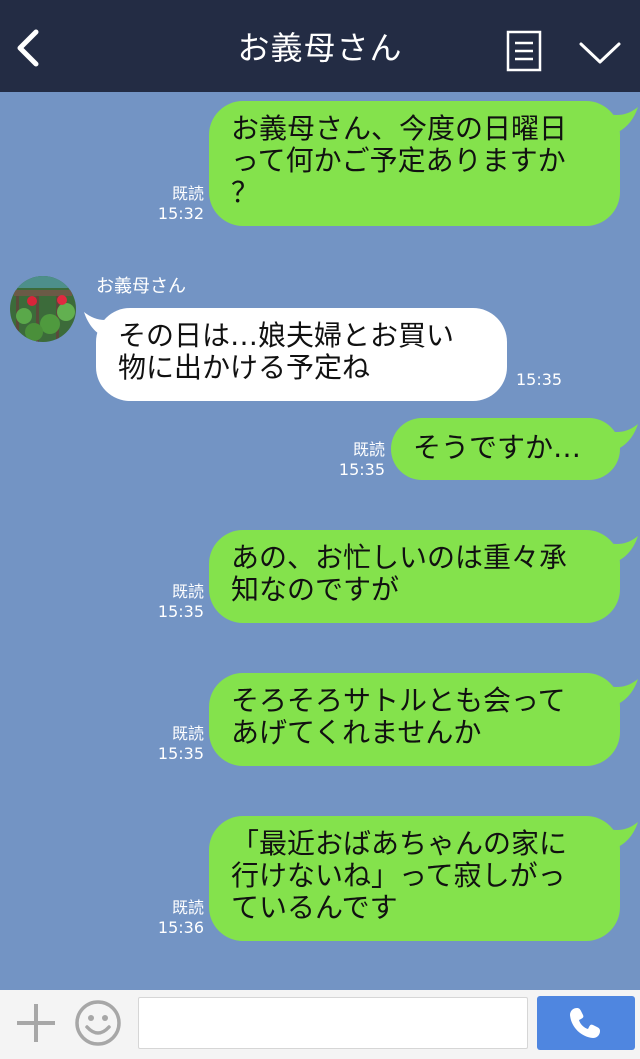  I want to click on list-icon, so click(524, 51).